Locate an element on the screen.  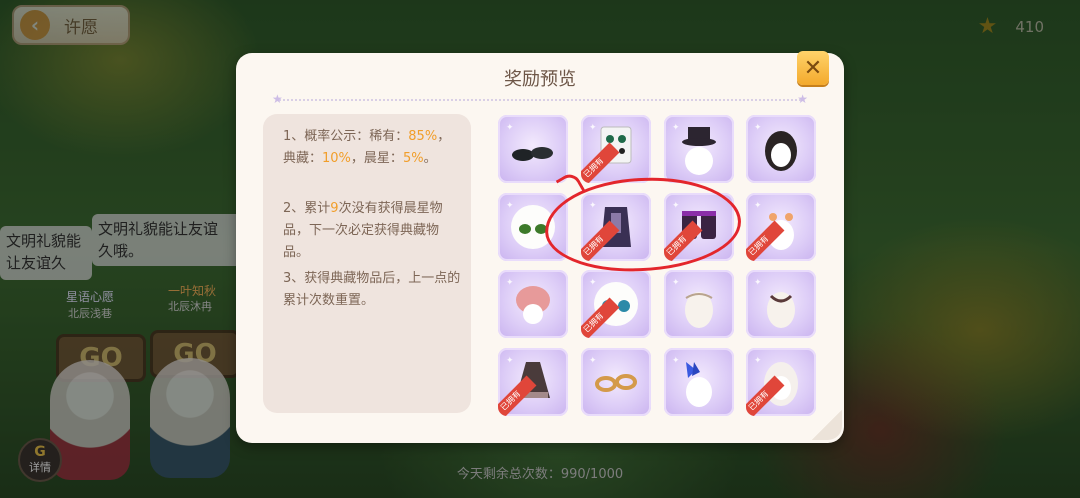
rule-1: 1、概率公示：稀有：85%，典藏：10%，晨星：5%。 is located at coordinates (372, 148).